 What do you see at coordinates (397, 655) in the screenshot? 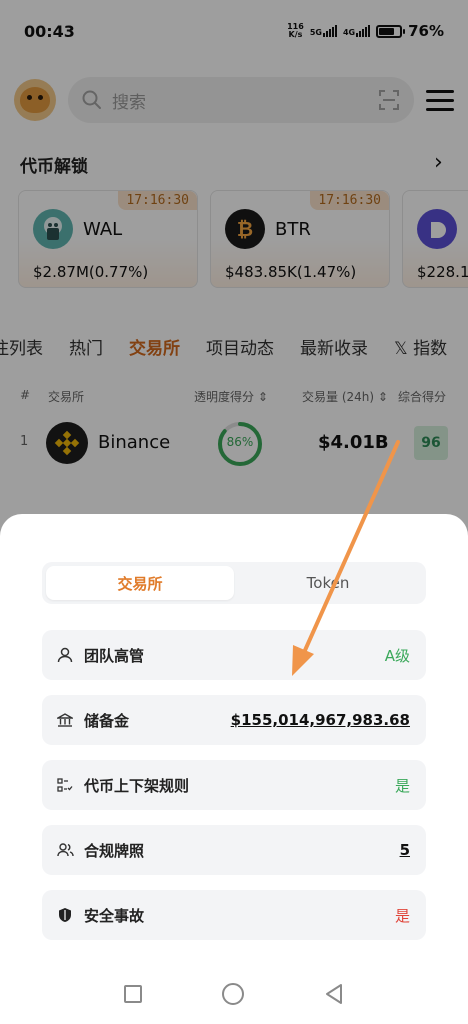
I see `item-value: A级` at bounding box center [397, 655].